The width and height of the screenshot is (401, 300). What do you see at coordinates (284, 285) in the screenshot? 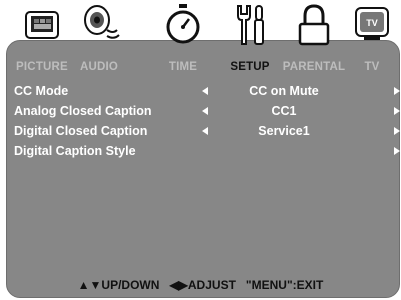
I see `hint-exit: "MENU":EXIT` at bounding box center [284, 285].